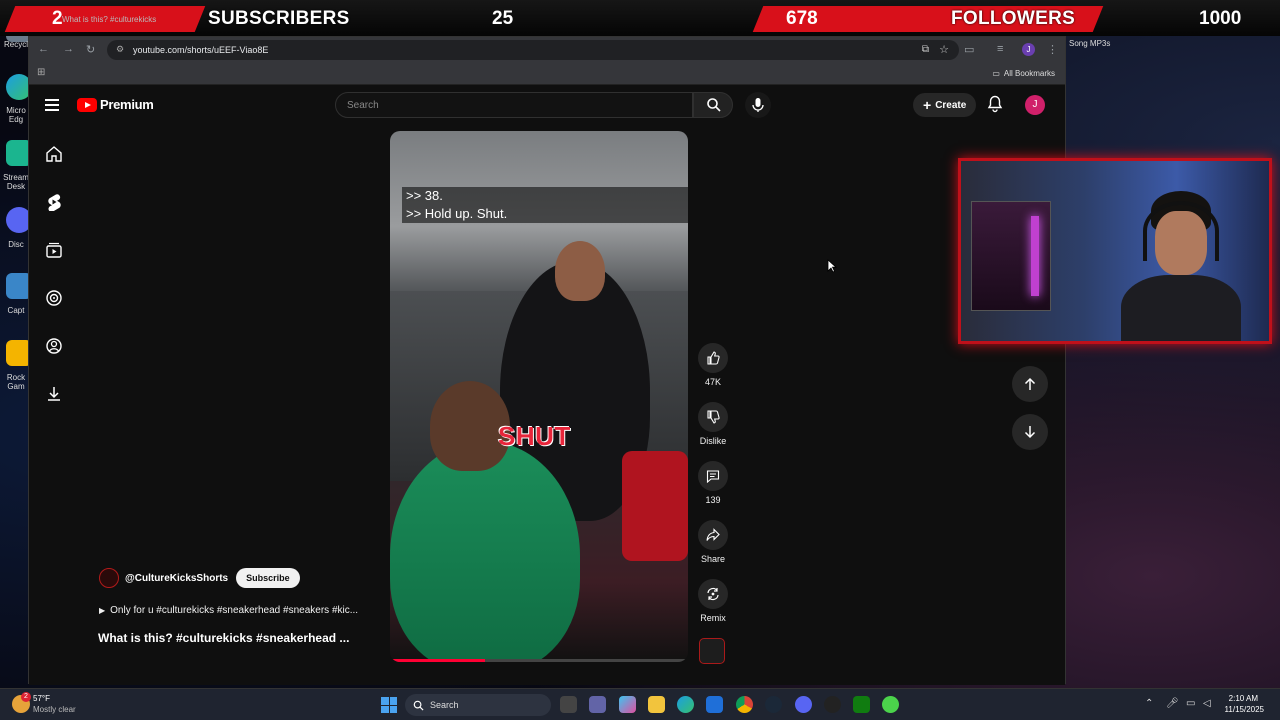 The width and height of the screenshot is (1280, 720). I want to click on copilot-icon, so click(627, 704).